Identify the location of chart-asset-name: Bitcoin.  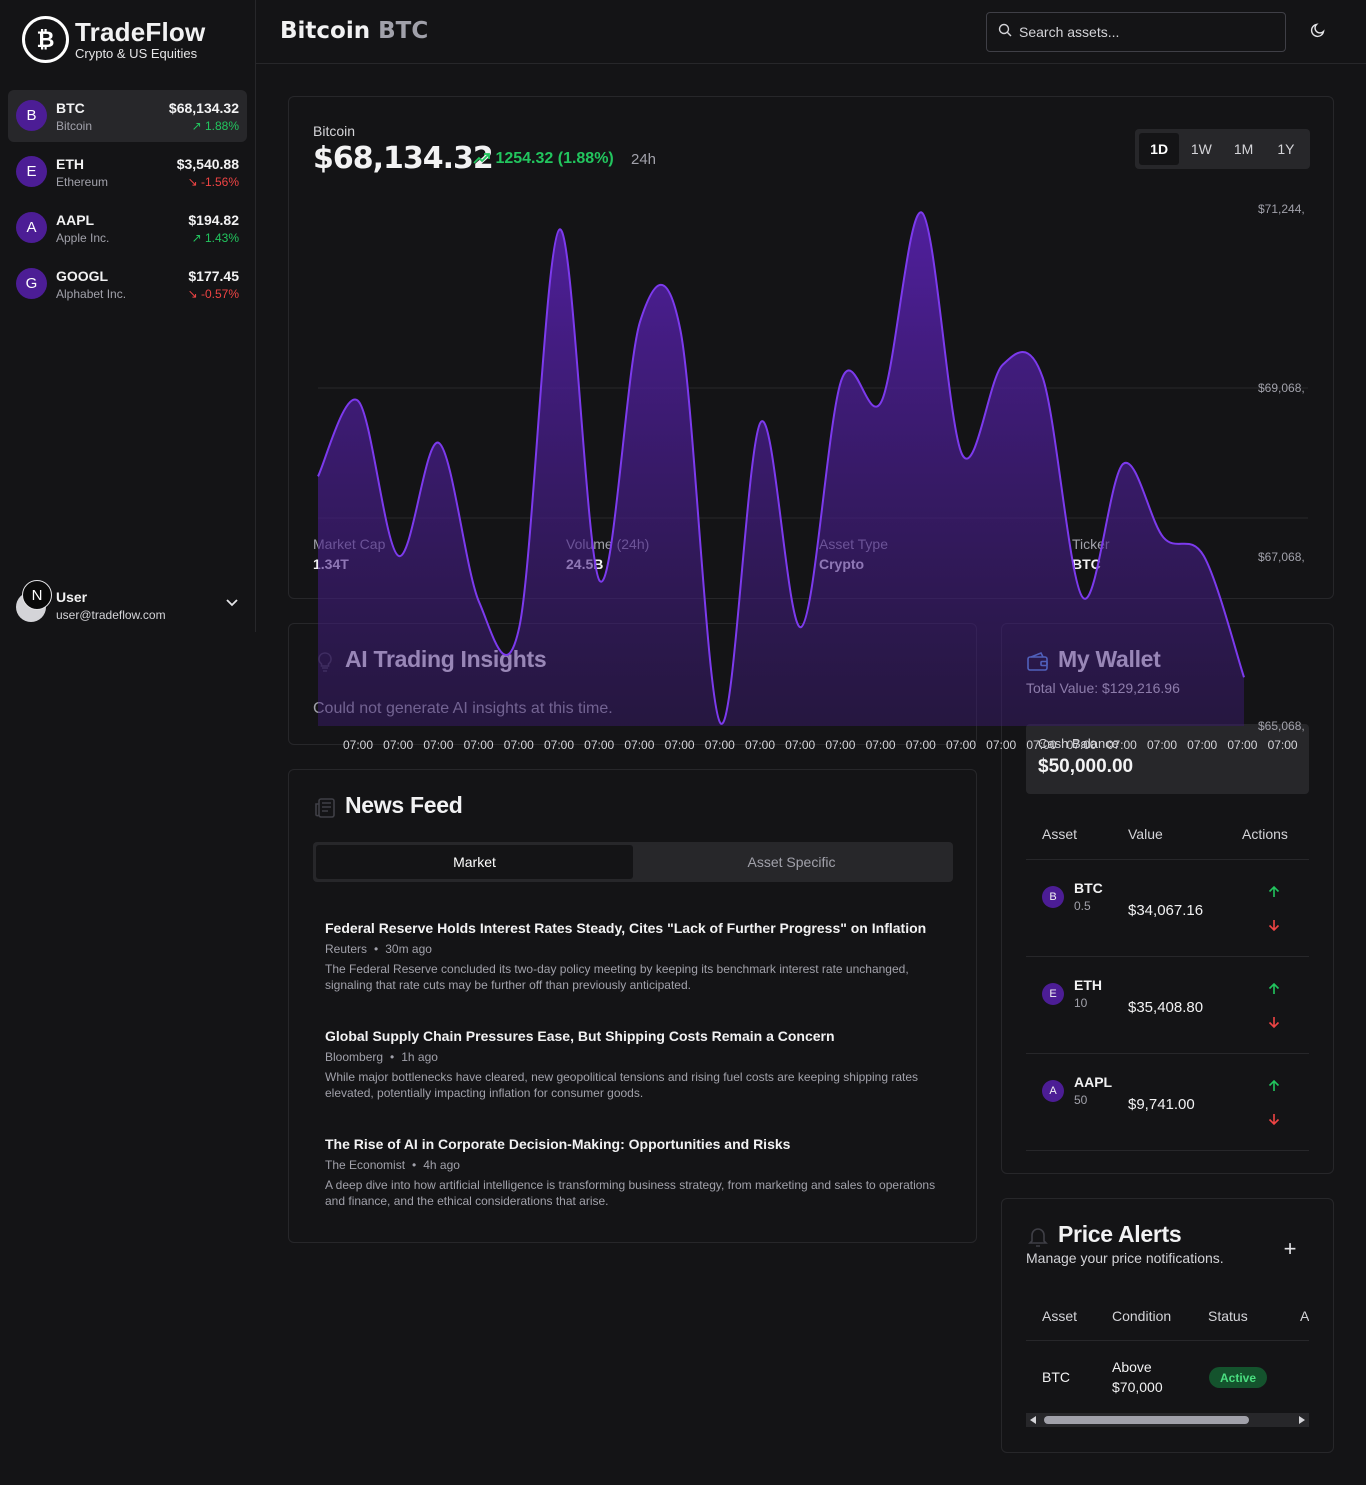
(334, 131).